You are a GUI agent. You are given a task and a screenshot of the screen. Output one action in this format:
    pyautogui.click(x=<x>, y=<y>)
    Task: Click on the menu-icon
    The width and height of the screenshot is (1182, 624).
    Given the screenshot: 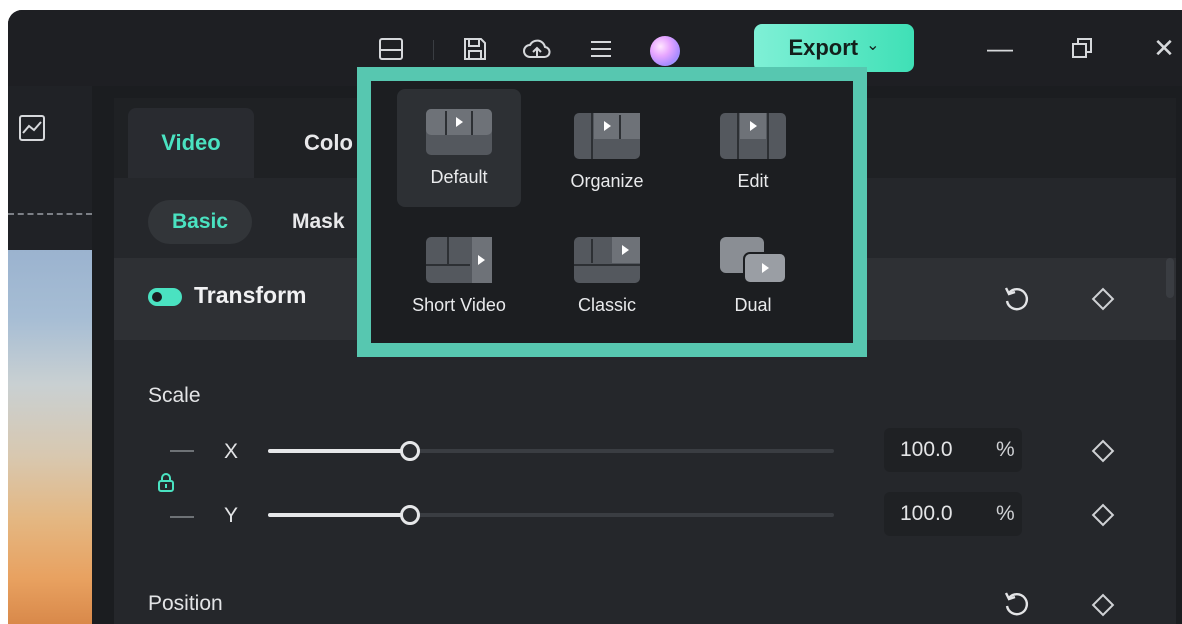 What is the action you would take?
    pyautogui.click(x=601, y=49)
    